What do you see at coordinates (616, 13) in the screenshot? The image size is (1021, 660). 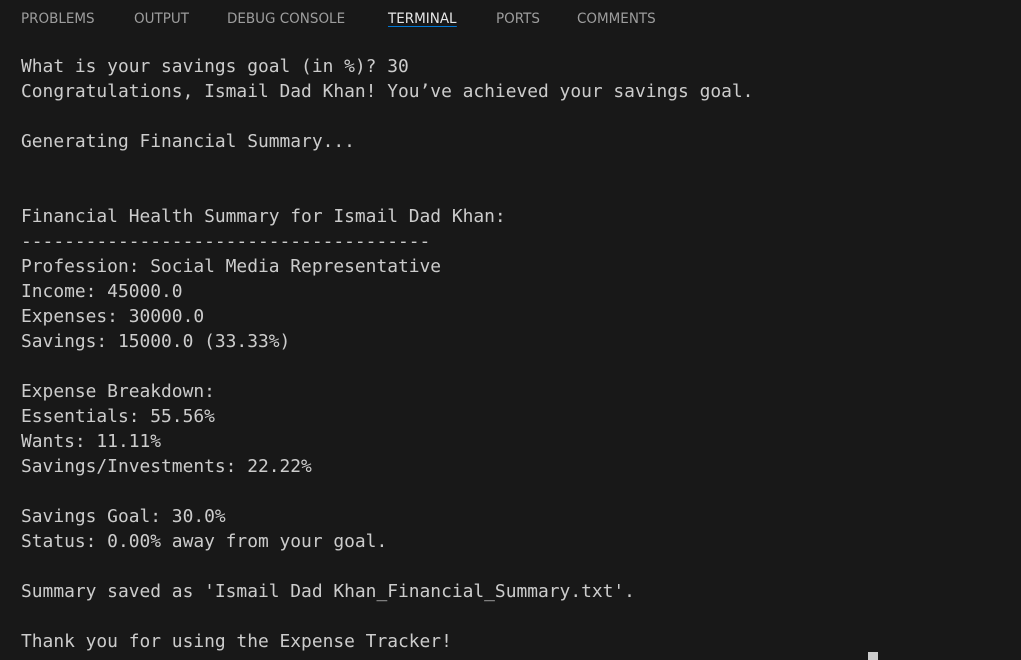 I see `tab-comments: COMMENTS` at bounding box center [616, 13].